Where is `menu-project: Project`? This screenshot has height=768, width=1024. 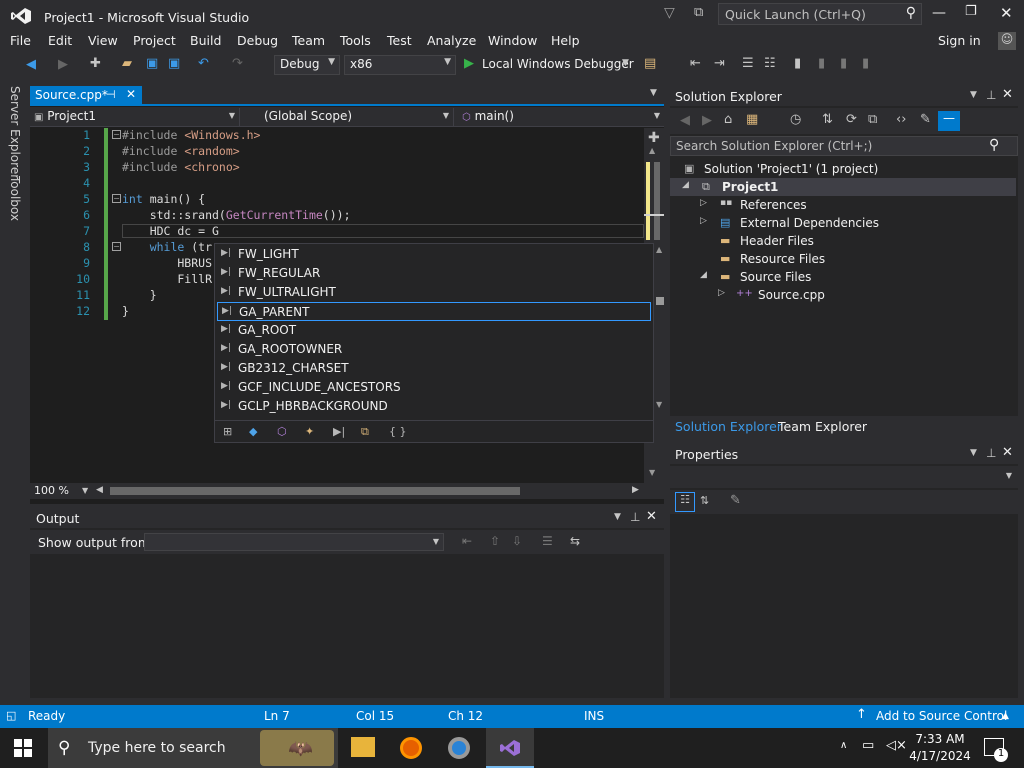 menu-project: Project is located at coordinates (154, 40).